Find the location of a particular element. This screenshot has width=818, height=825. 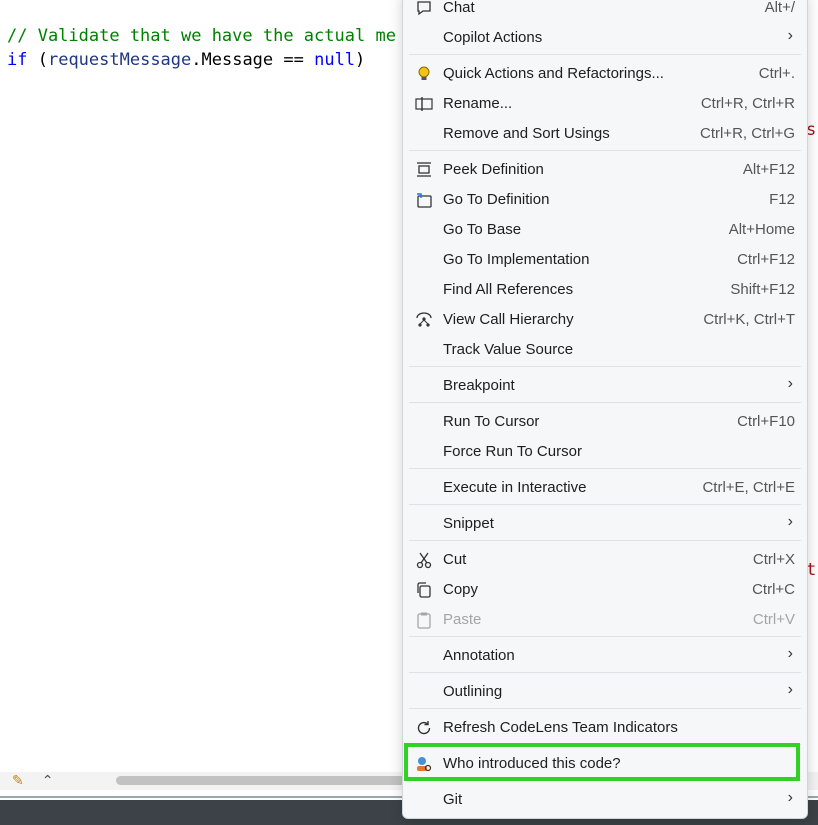

paste-icon is located at coordinates (424, 620).